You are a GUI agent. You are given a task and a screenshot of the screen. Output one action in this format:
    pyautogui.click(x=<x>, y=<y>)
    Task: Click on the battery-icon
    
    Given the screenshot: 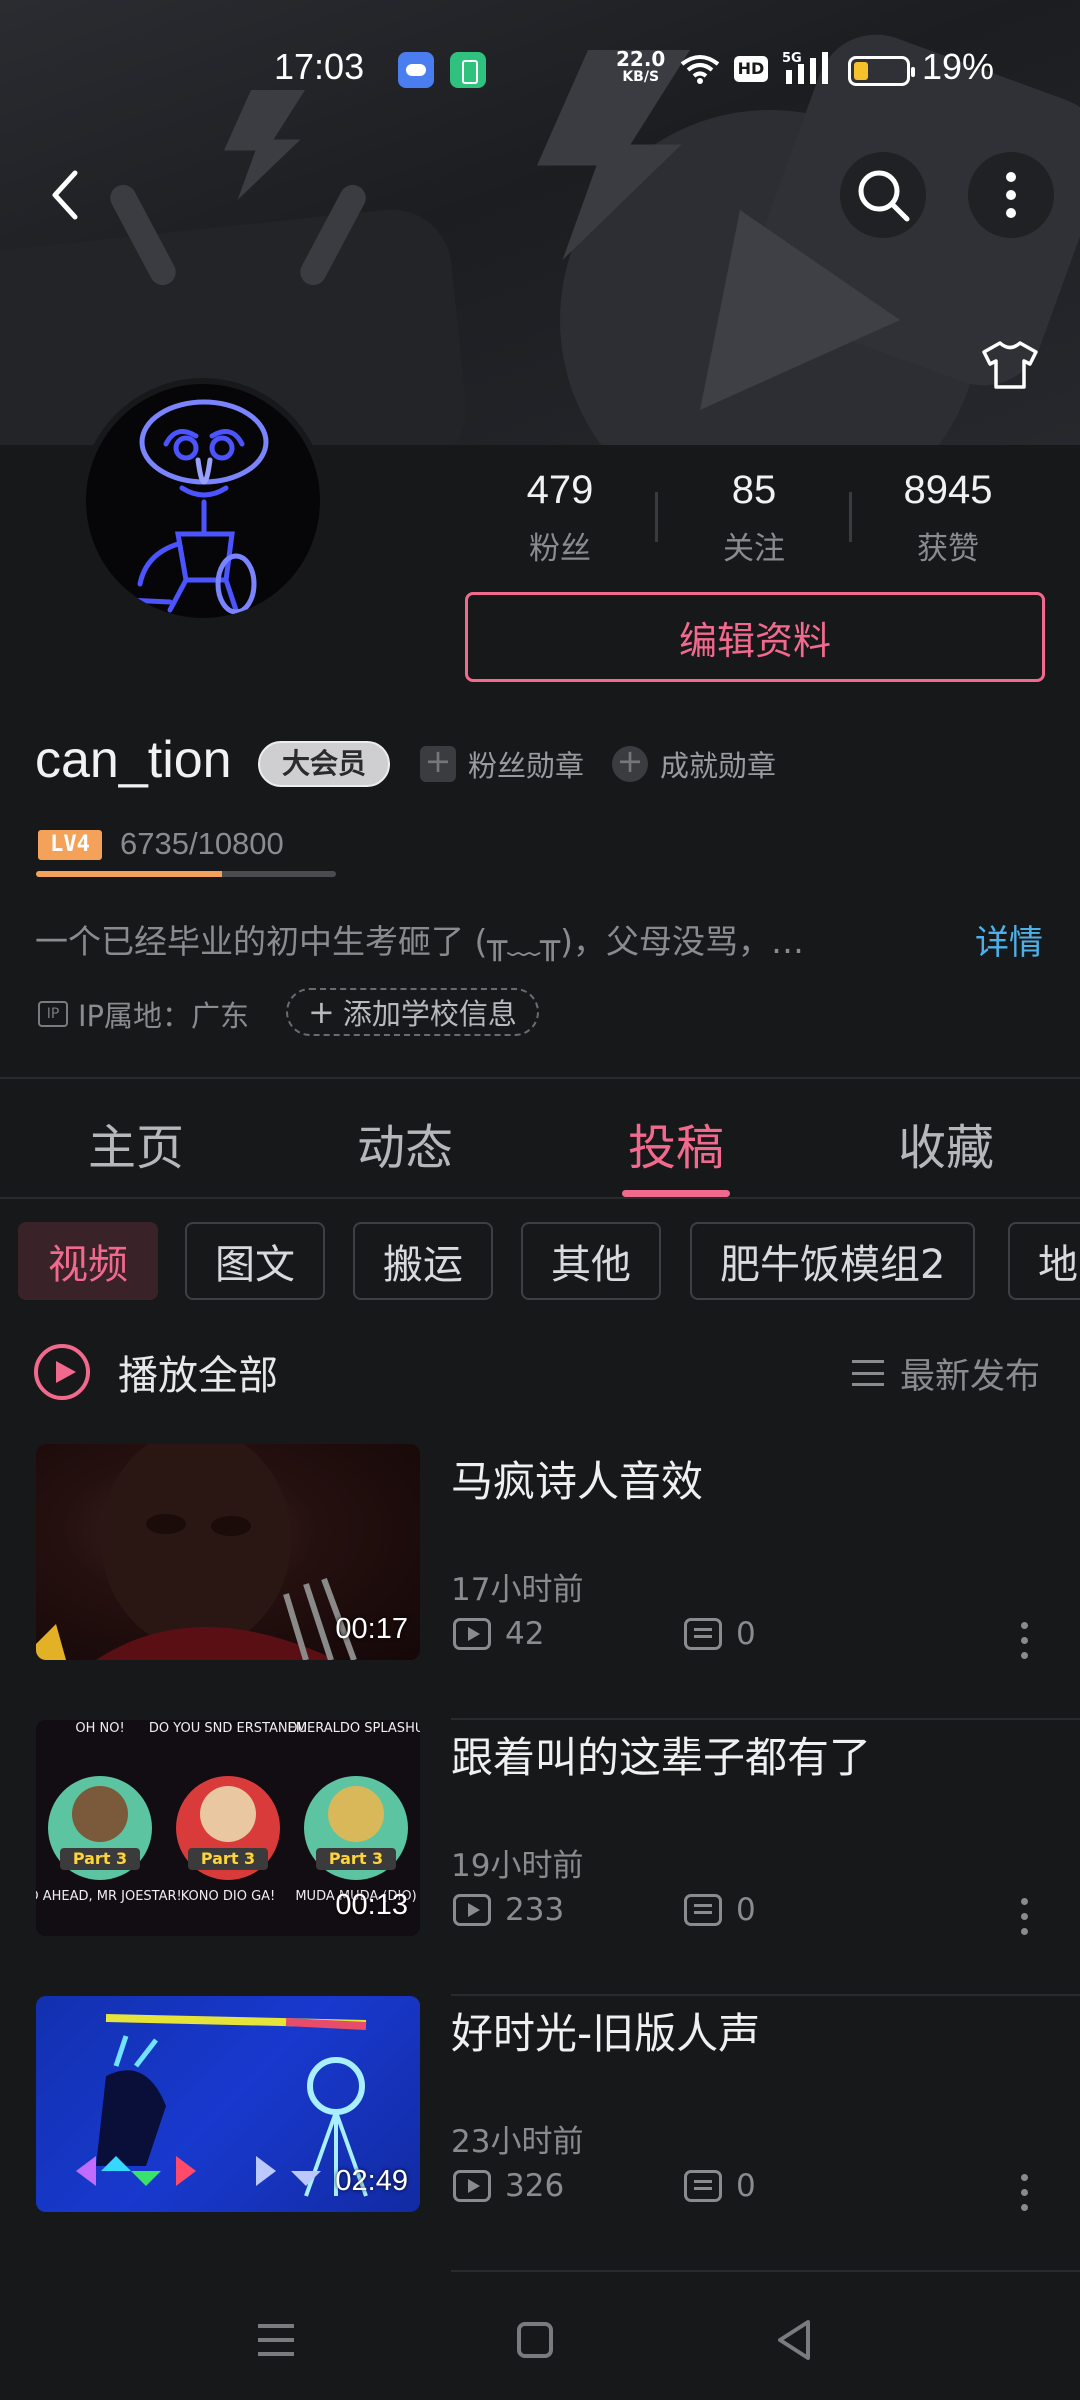 What is the action you would take?
    pyautogui.click(x=881, y=71)
    